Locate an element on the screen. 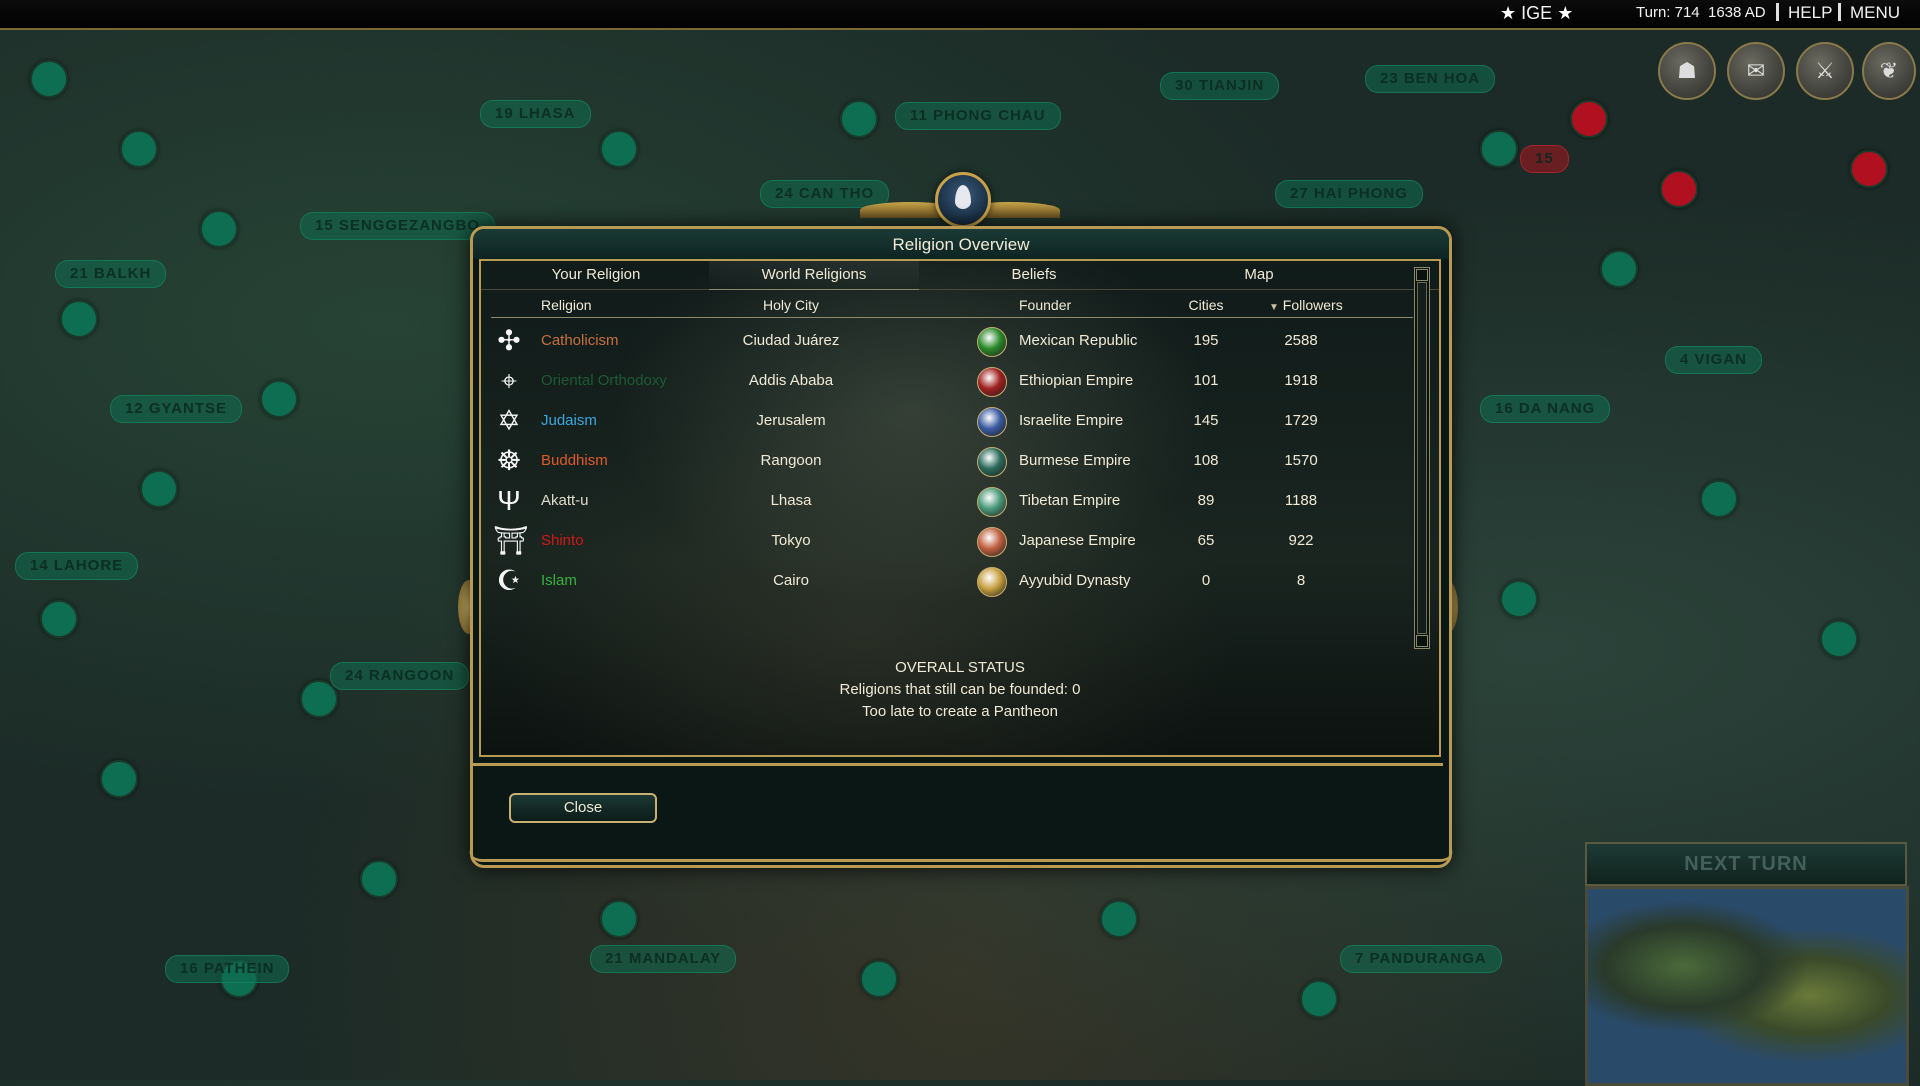 This screenshot has width=1920, height=1086. minimap is located at coordinates (1747, 986).